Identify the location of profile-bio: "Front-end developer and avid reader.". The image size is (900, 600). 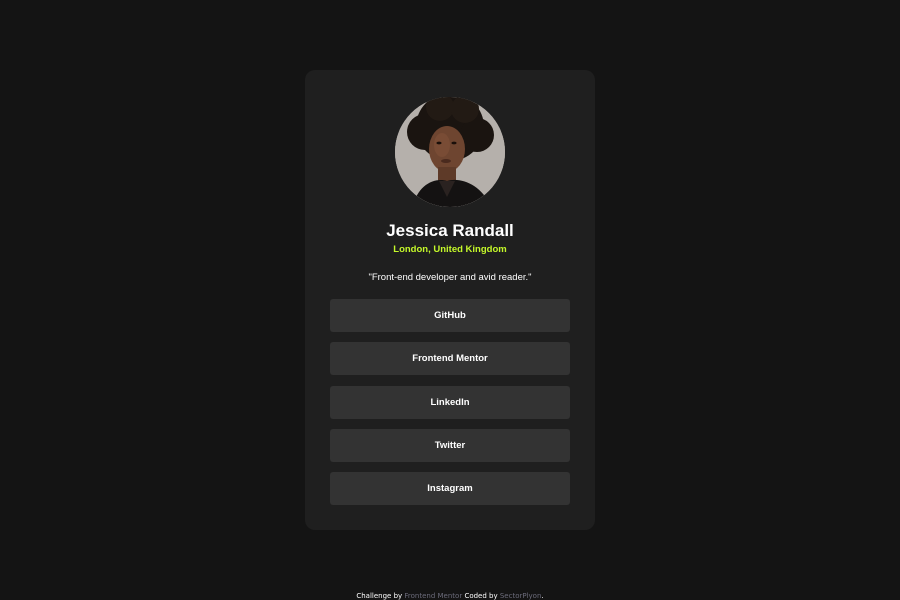
(450, 277).